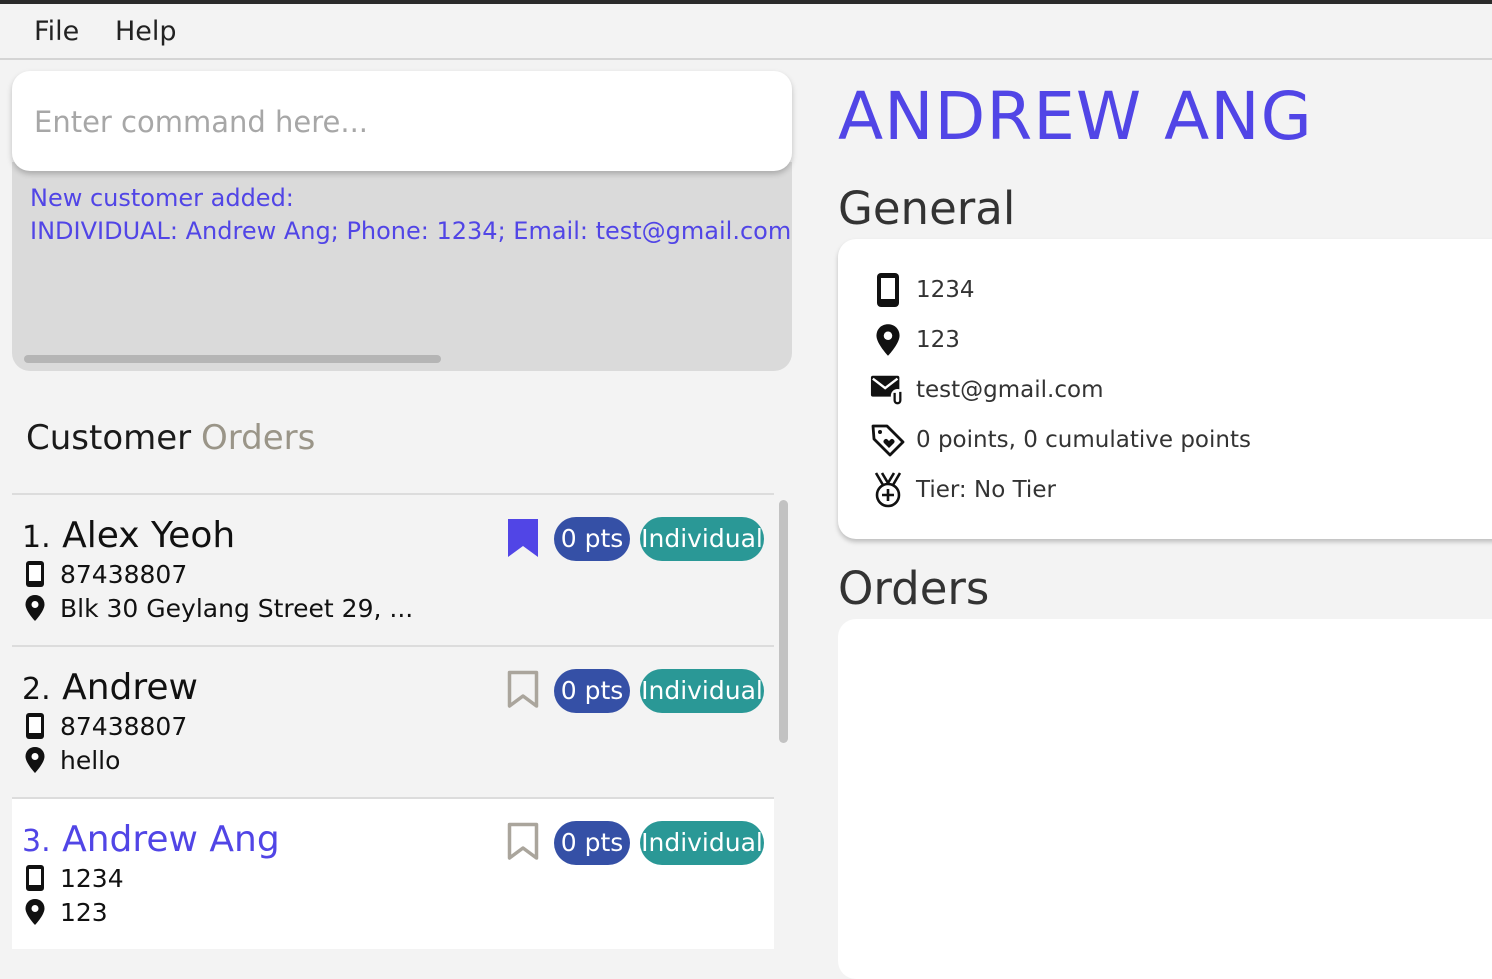  Describe the element at coordinates (938, 340) in the screenshot. I see `detail-address: 123` at that location.